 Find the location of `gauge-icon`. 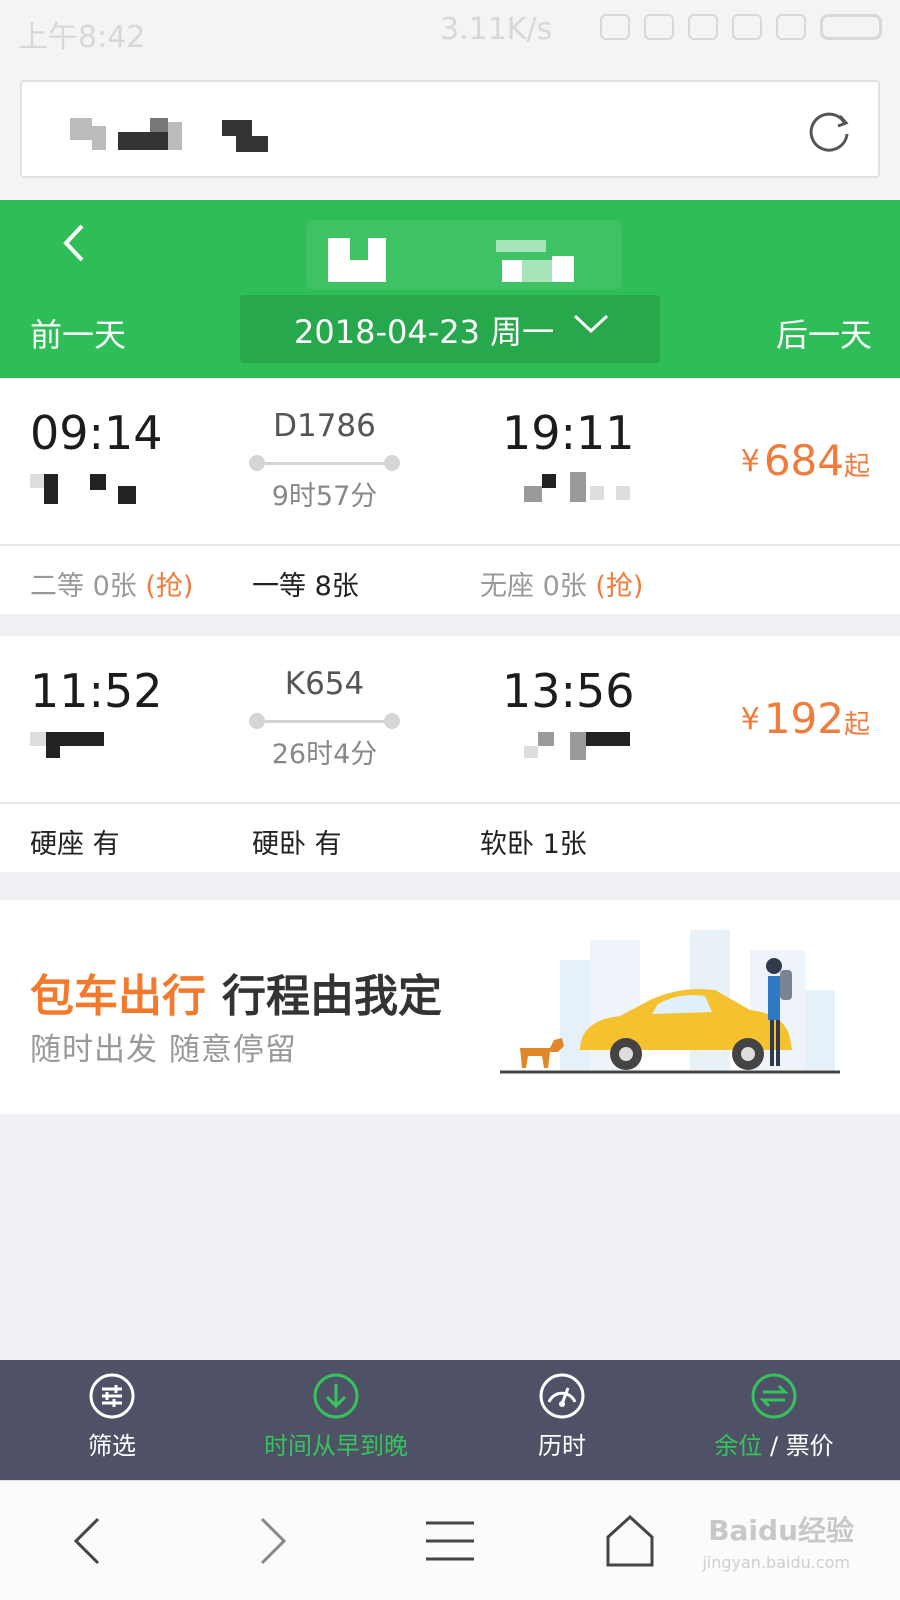

gauge-icon is located at coordinates (562, 1396).